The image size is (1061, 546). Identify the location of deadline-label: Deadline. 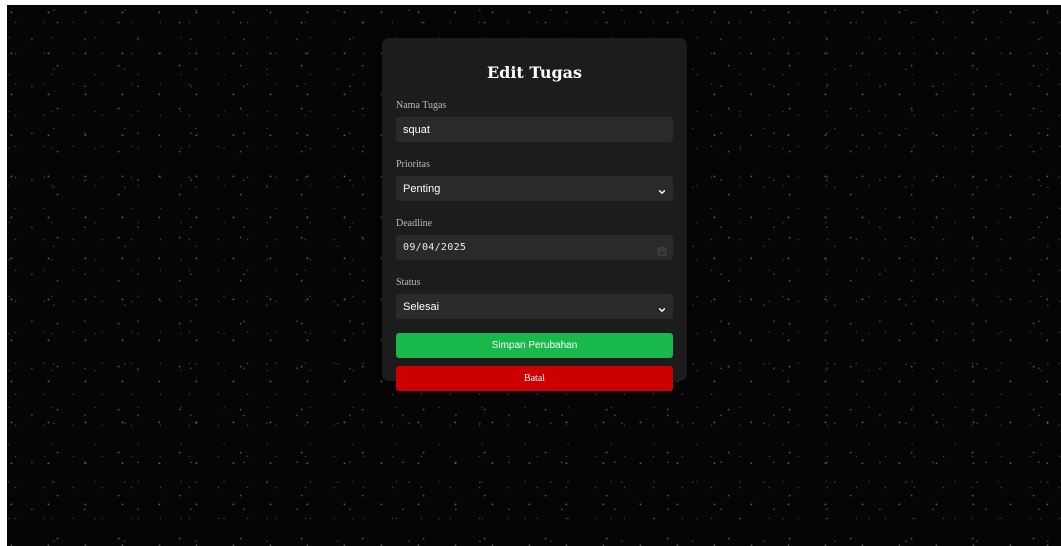
(414, 223).